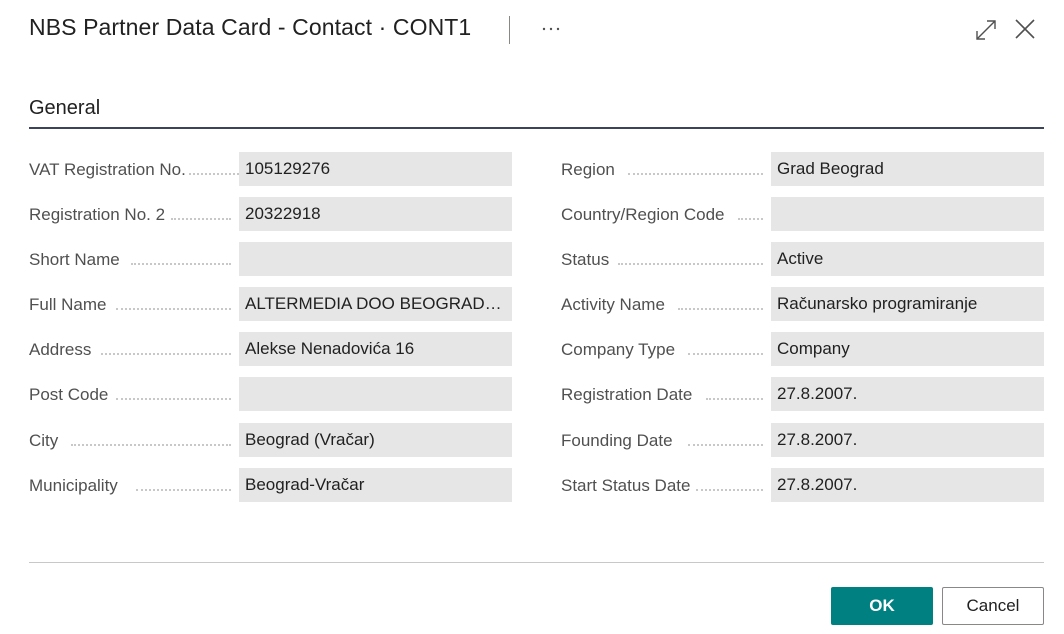  Describe the element at coordinates (375, 169) in the screenshot. I see `vat-registration-no-field: 105129276` at that location.